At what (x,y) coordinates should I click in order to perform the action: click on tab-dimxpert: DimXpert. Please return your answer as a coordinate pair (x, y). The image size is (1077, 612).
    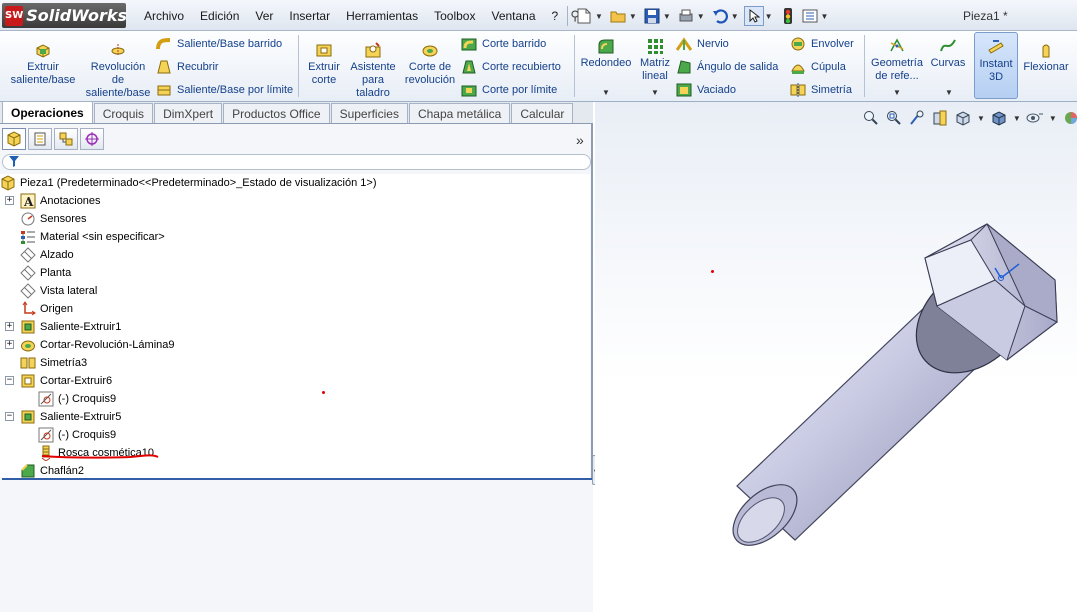
    Looking at the image, I should click on (188, 113).